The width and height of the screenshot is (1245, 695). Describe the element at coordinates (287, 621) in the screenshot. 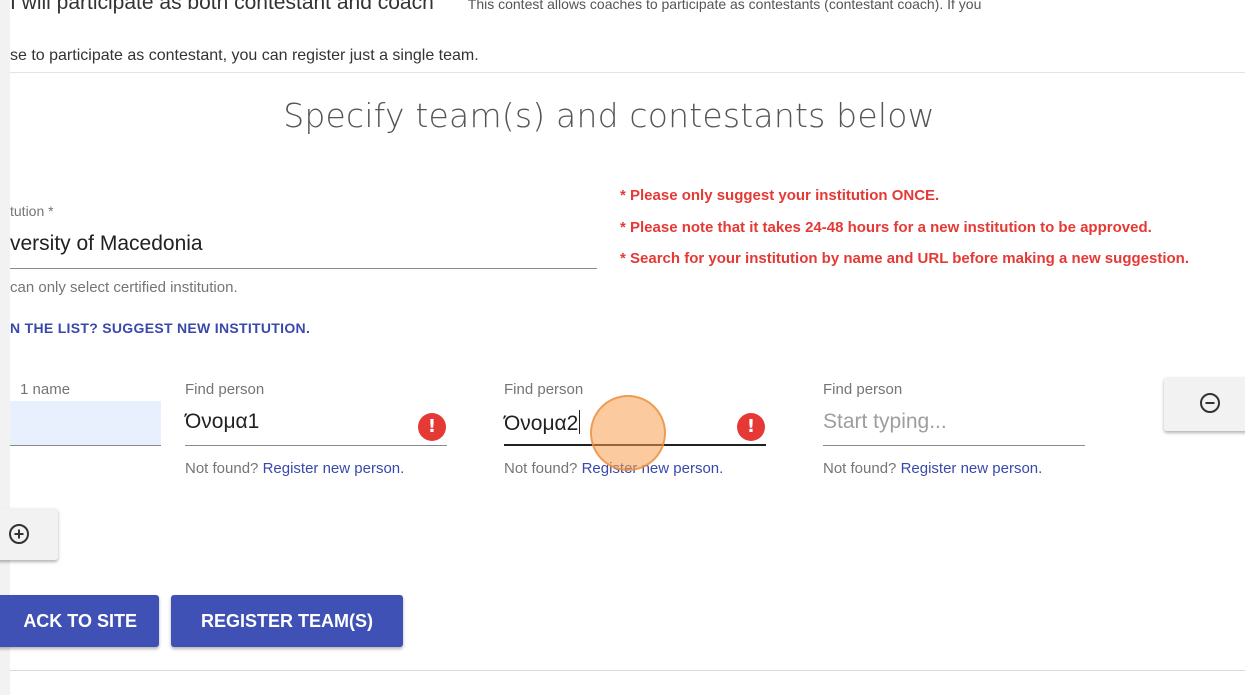

I see `register-teams-button: REGISTER TEAM(S)` at that location.